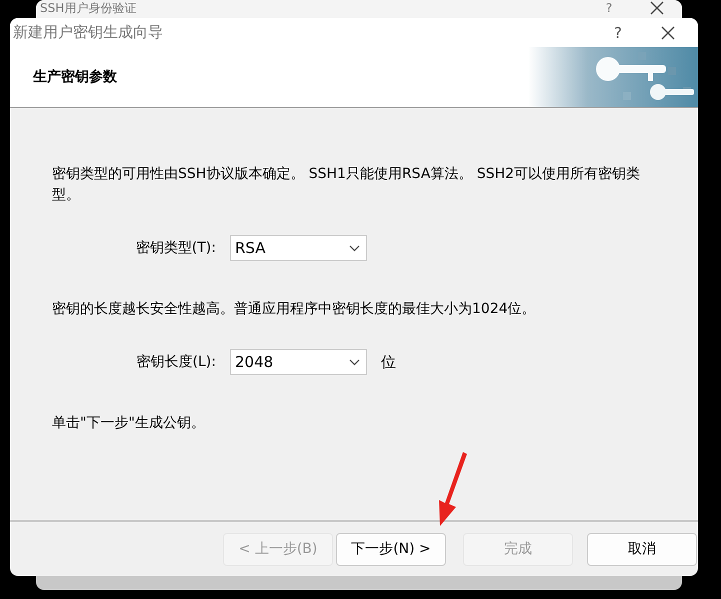  I want to click on window-title: 新建用户密钥生成向导, so click(88, 32).